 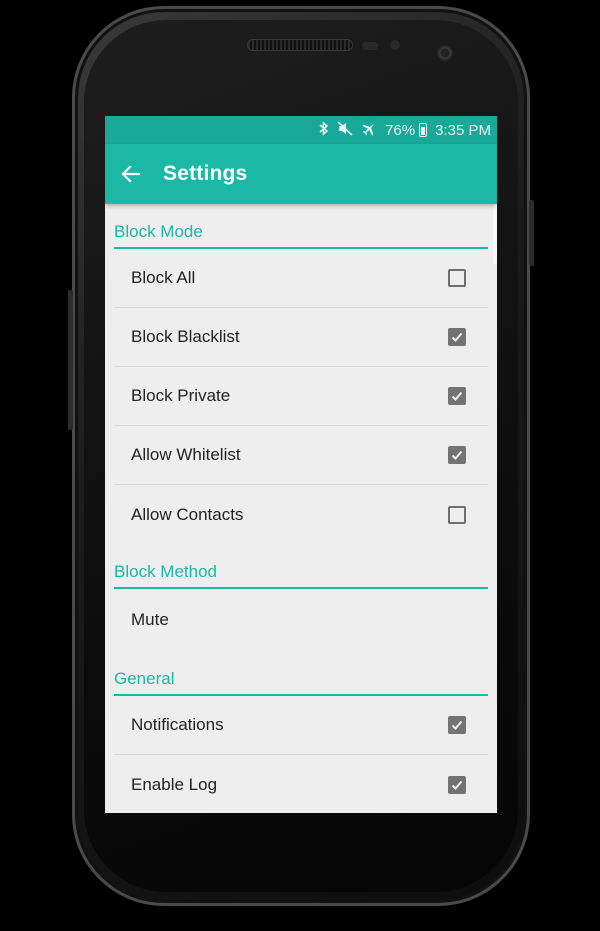 I want to click on pref-block-method: Mute, so click(x=301, y=620).